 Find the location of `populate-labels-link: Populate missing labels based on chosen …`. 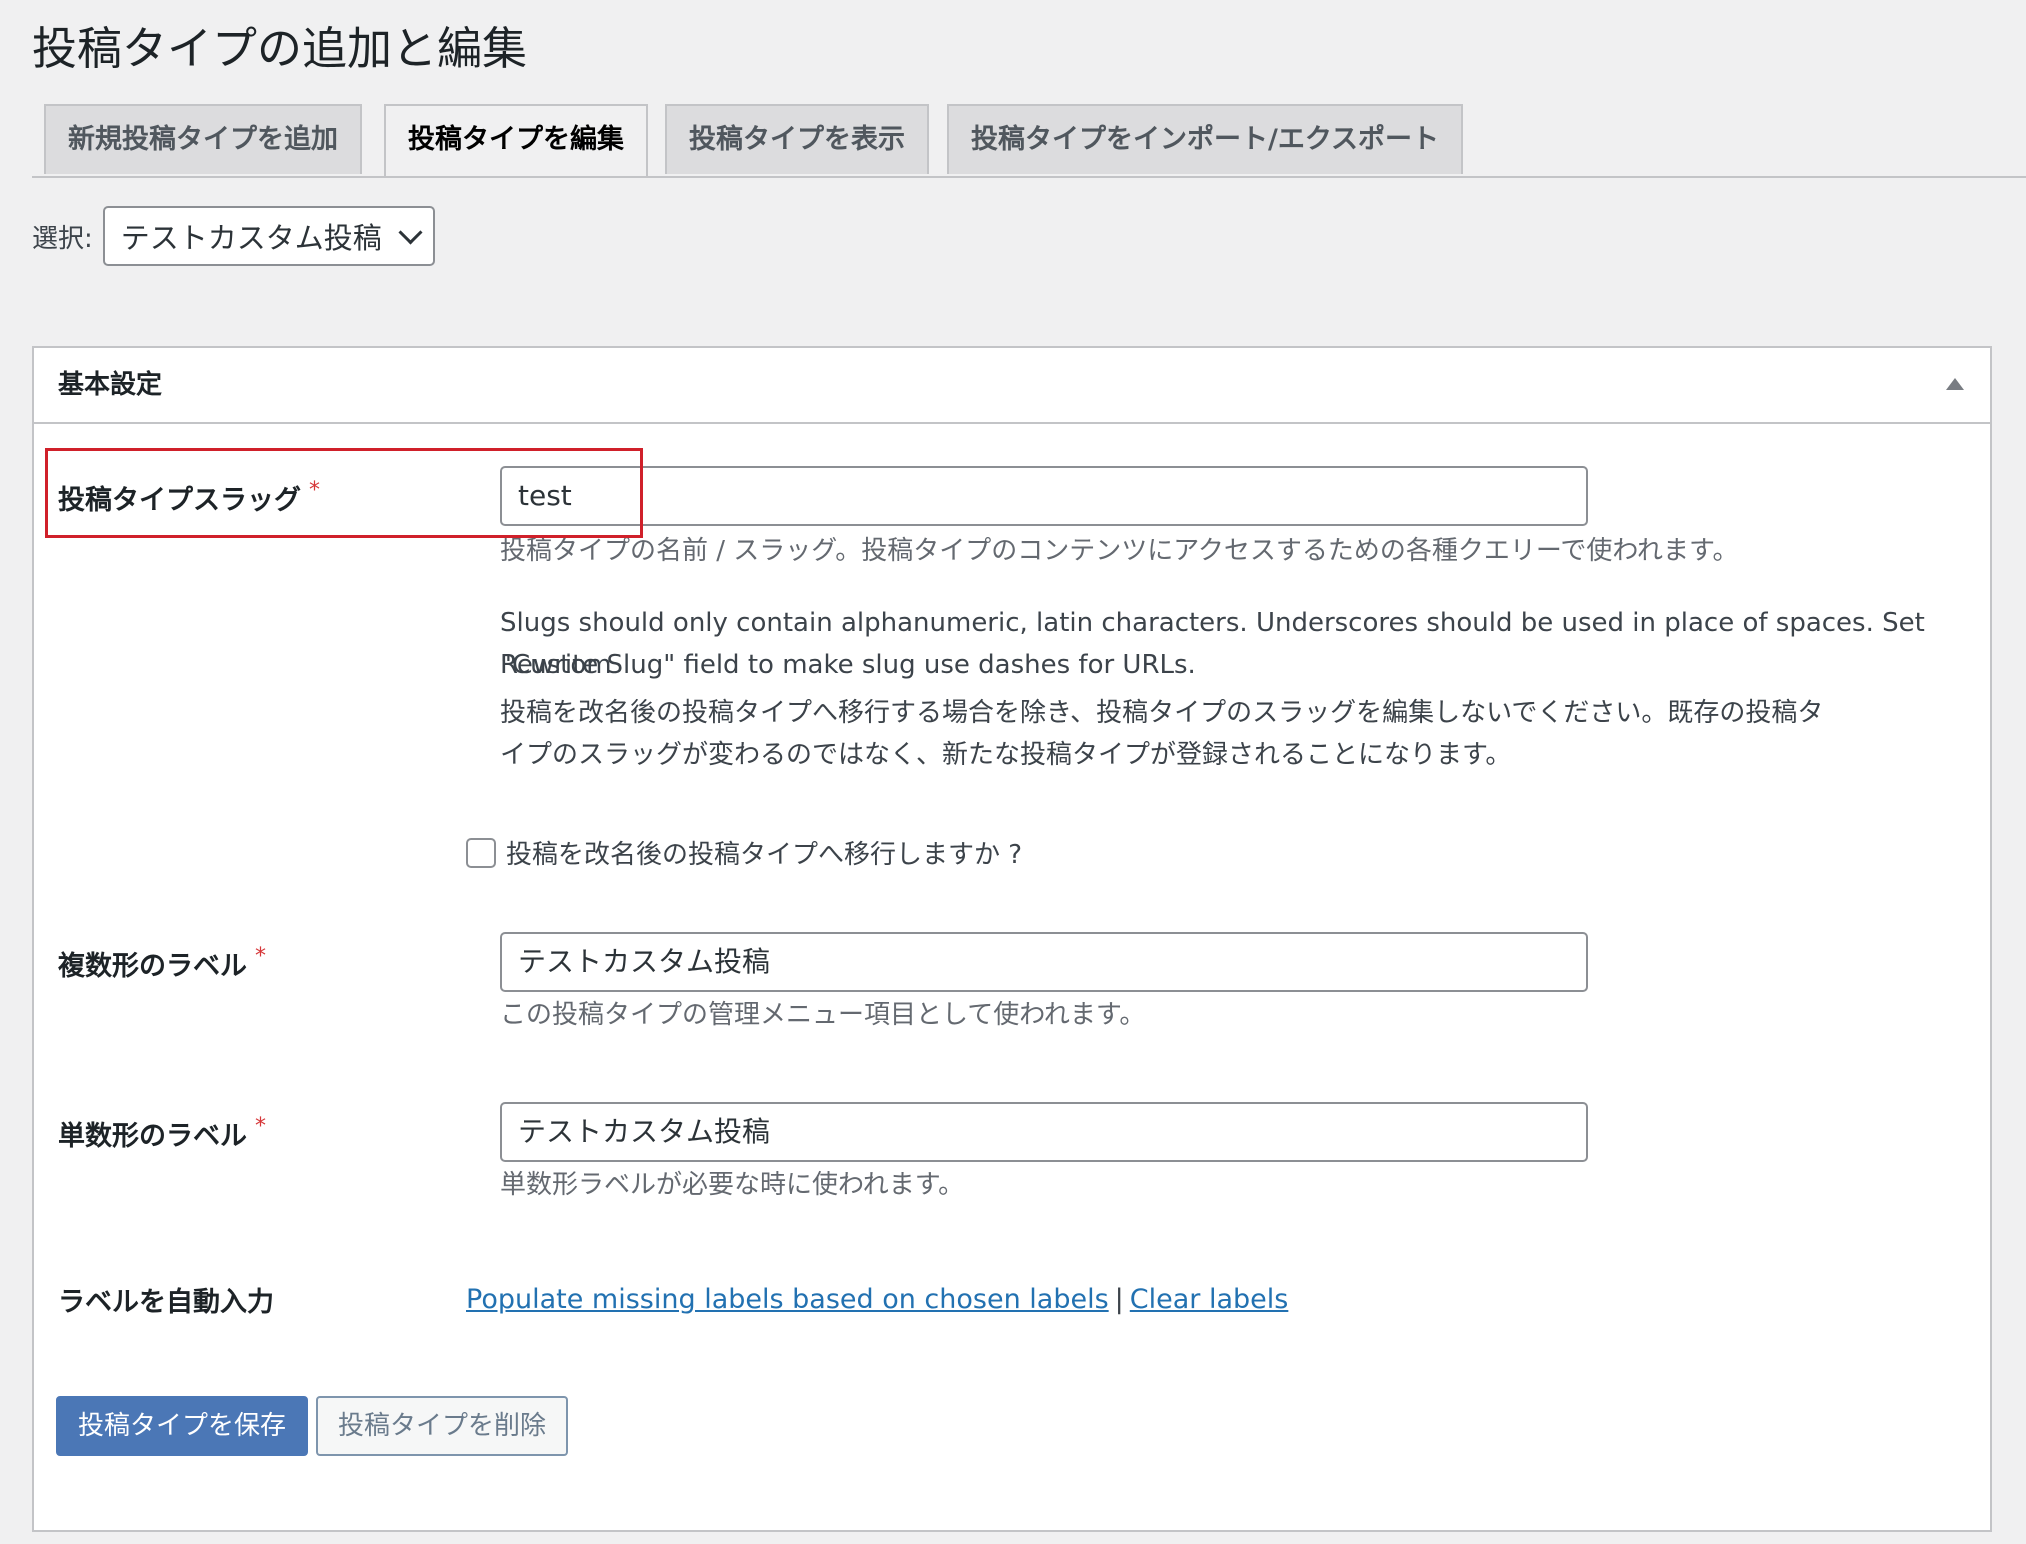

populate-labels-link: Populate missing labels based on chosen … is located at coordinates (787, 1299).